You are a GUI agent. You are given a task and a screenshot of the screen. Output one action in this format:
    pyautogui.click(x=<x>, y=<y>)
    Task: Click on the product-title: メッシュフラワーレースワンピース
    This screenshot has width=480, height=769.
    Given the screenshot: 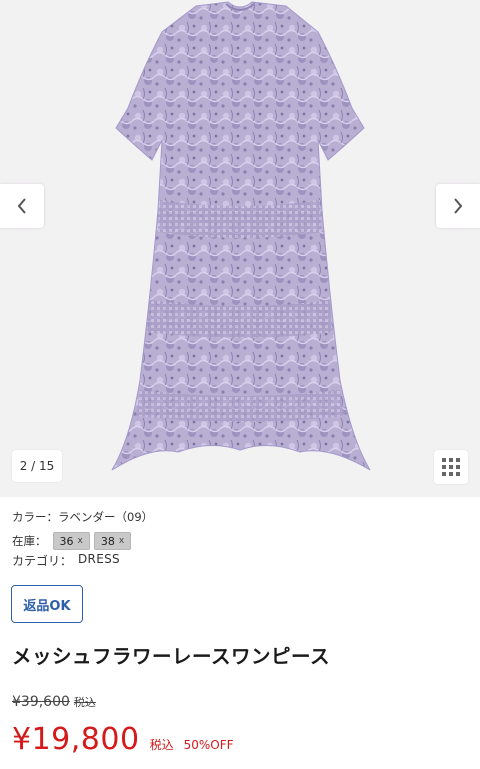 What is the action you would take?
    pyautogui.click(x=171, y=656)
    